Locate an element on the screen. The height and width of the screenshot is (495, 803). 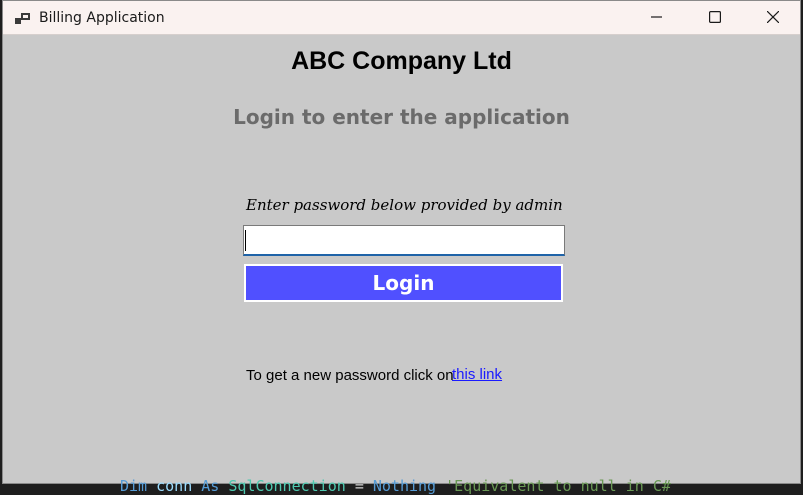
password-label: Enter password below provided by admin is located at coordinates (404, 205).